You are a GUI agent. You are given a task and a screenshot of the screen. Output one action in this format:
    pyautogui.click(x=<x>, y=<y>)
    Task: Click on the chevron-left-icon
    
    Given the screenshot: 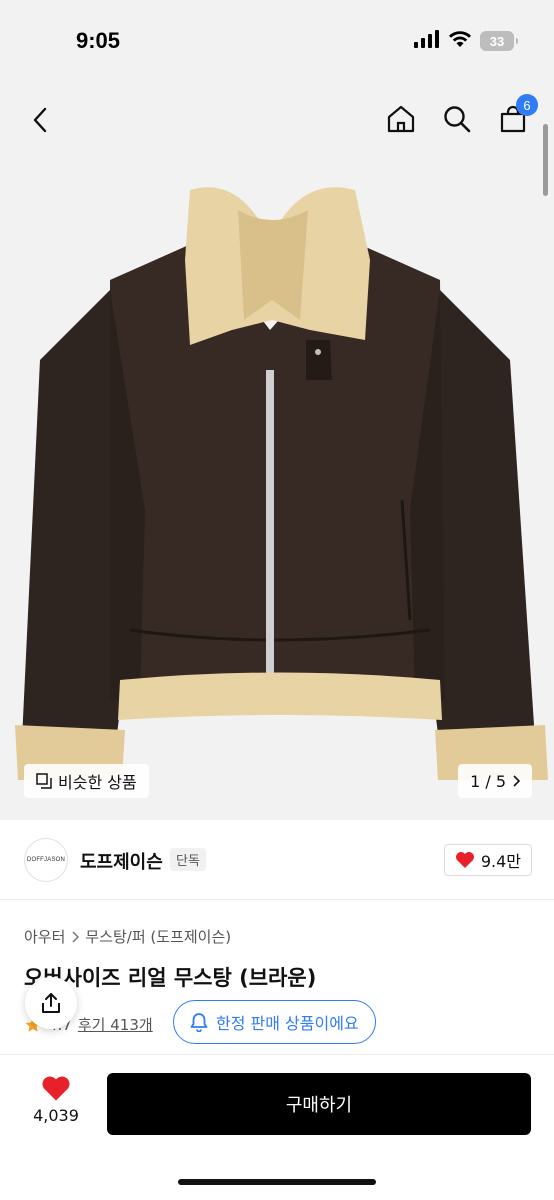 What is the action you would take?
    pyautogui.click(x=40, y=120)
    